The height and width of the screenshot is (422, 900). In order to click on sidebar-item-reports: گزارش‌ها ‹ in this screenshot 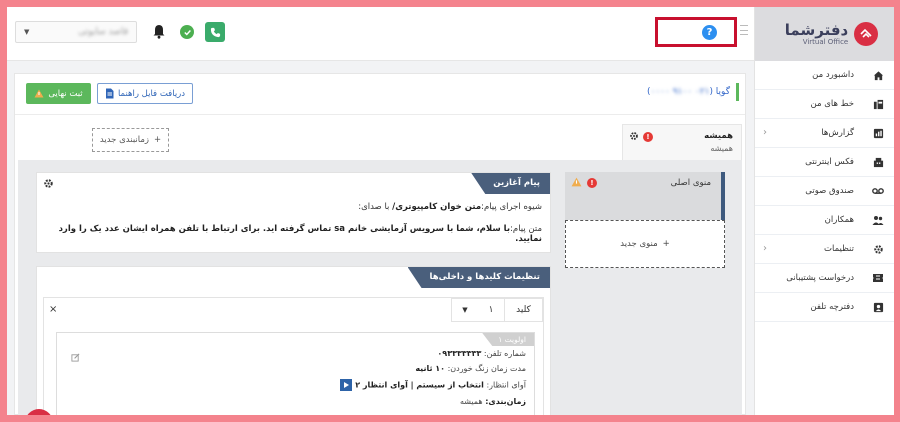, I will do `click(824, 133)`.